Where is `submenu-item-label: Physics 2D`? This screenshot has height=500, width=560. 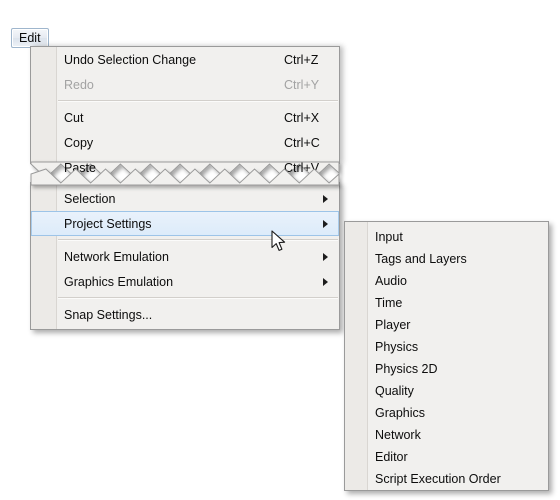 submenu-item-label: Physics 2D is located at coordinates (406, 369).